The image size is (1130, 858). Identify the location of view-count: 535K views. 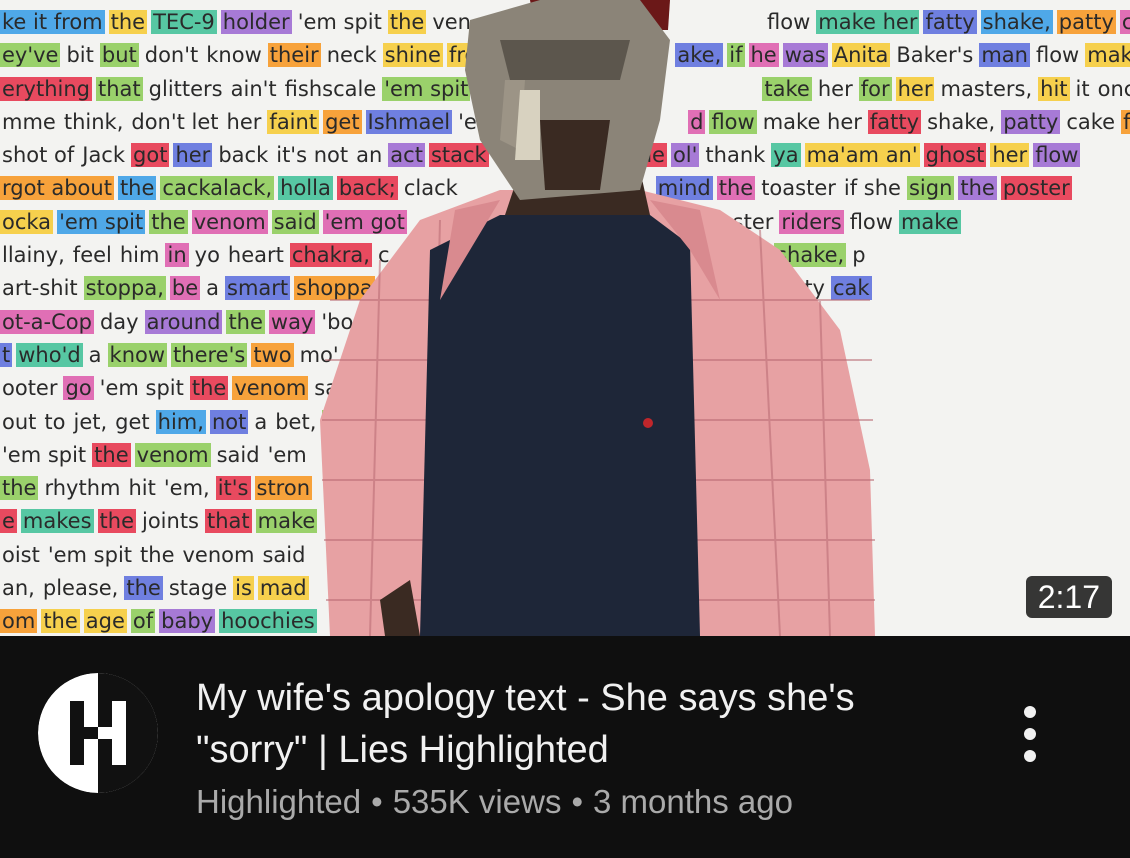
(477, 801).